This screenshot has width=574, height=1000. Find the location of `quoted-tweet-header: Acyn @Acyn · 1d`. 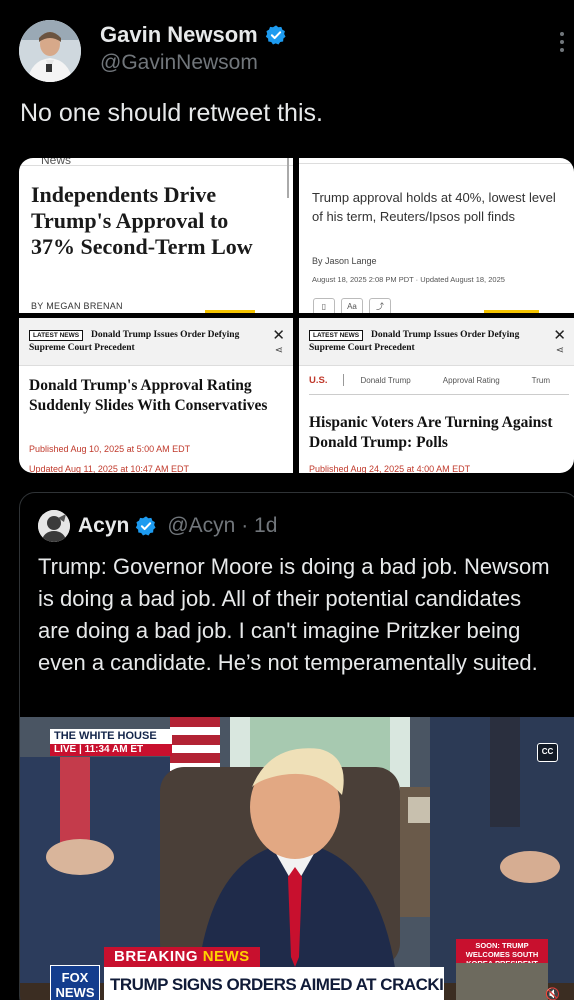

quoted-tweet-header: Acyn @Acyn · 1d is located at coordinates (157, 526).